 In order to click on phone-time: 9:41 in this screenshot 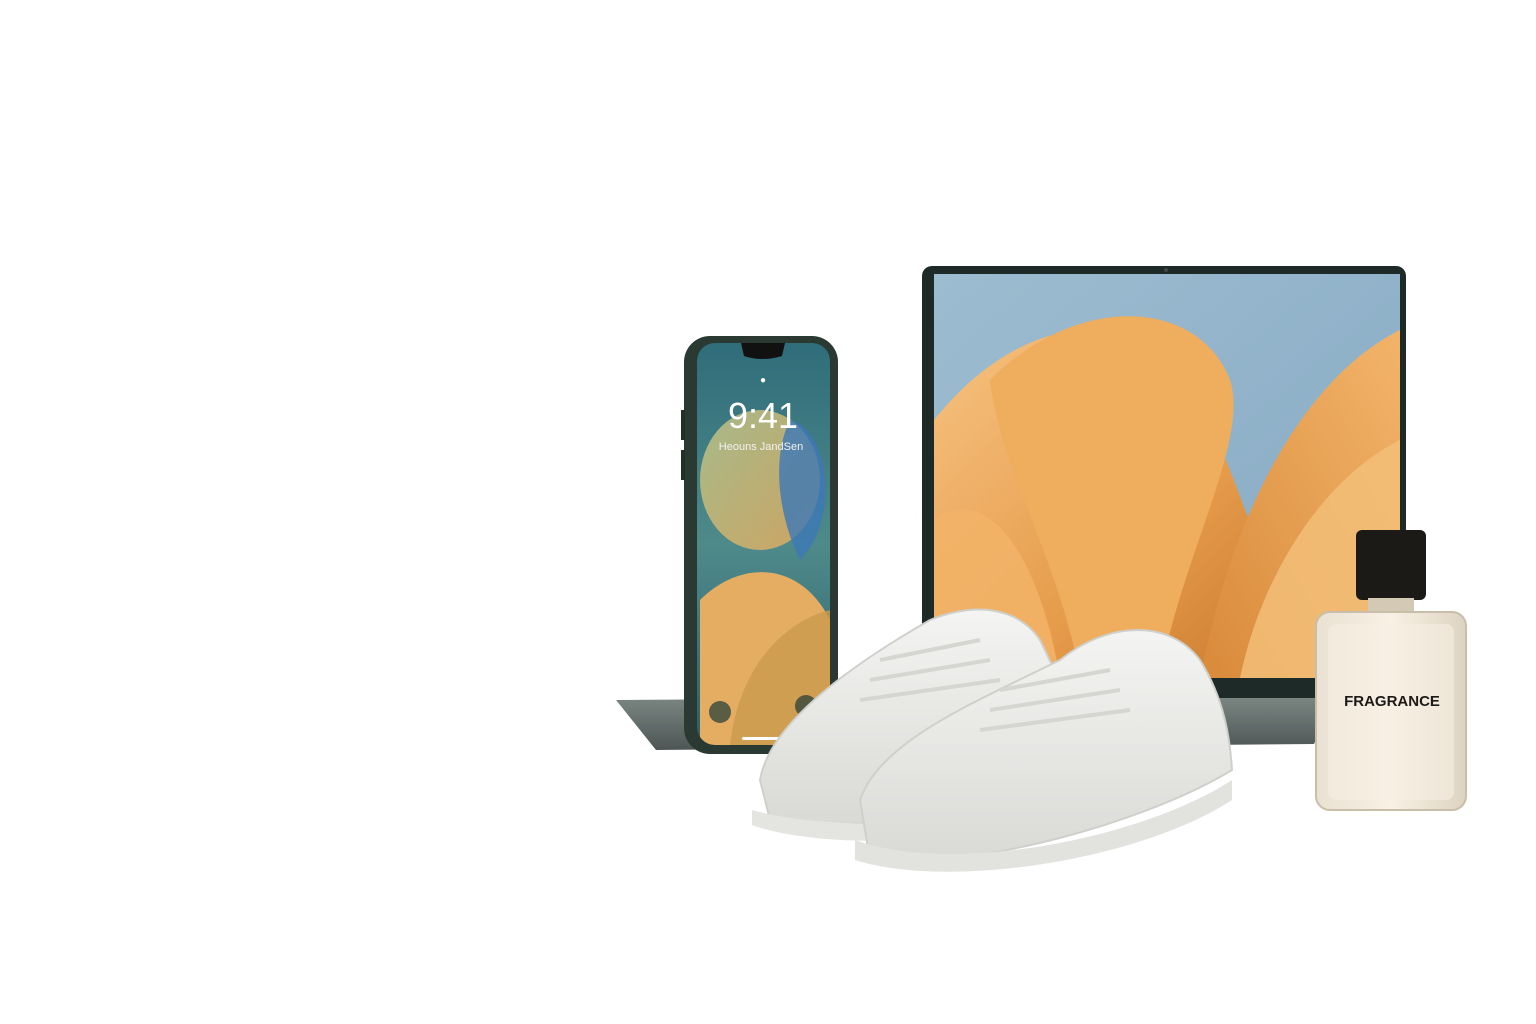, I will do `click(763, 415)`.